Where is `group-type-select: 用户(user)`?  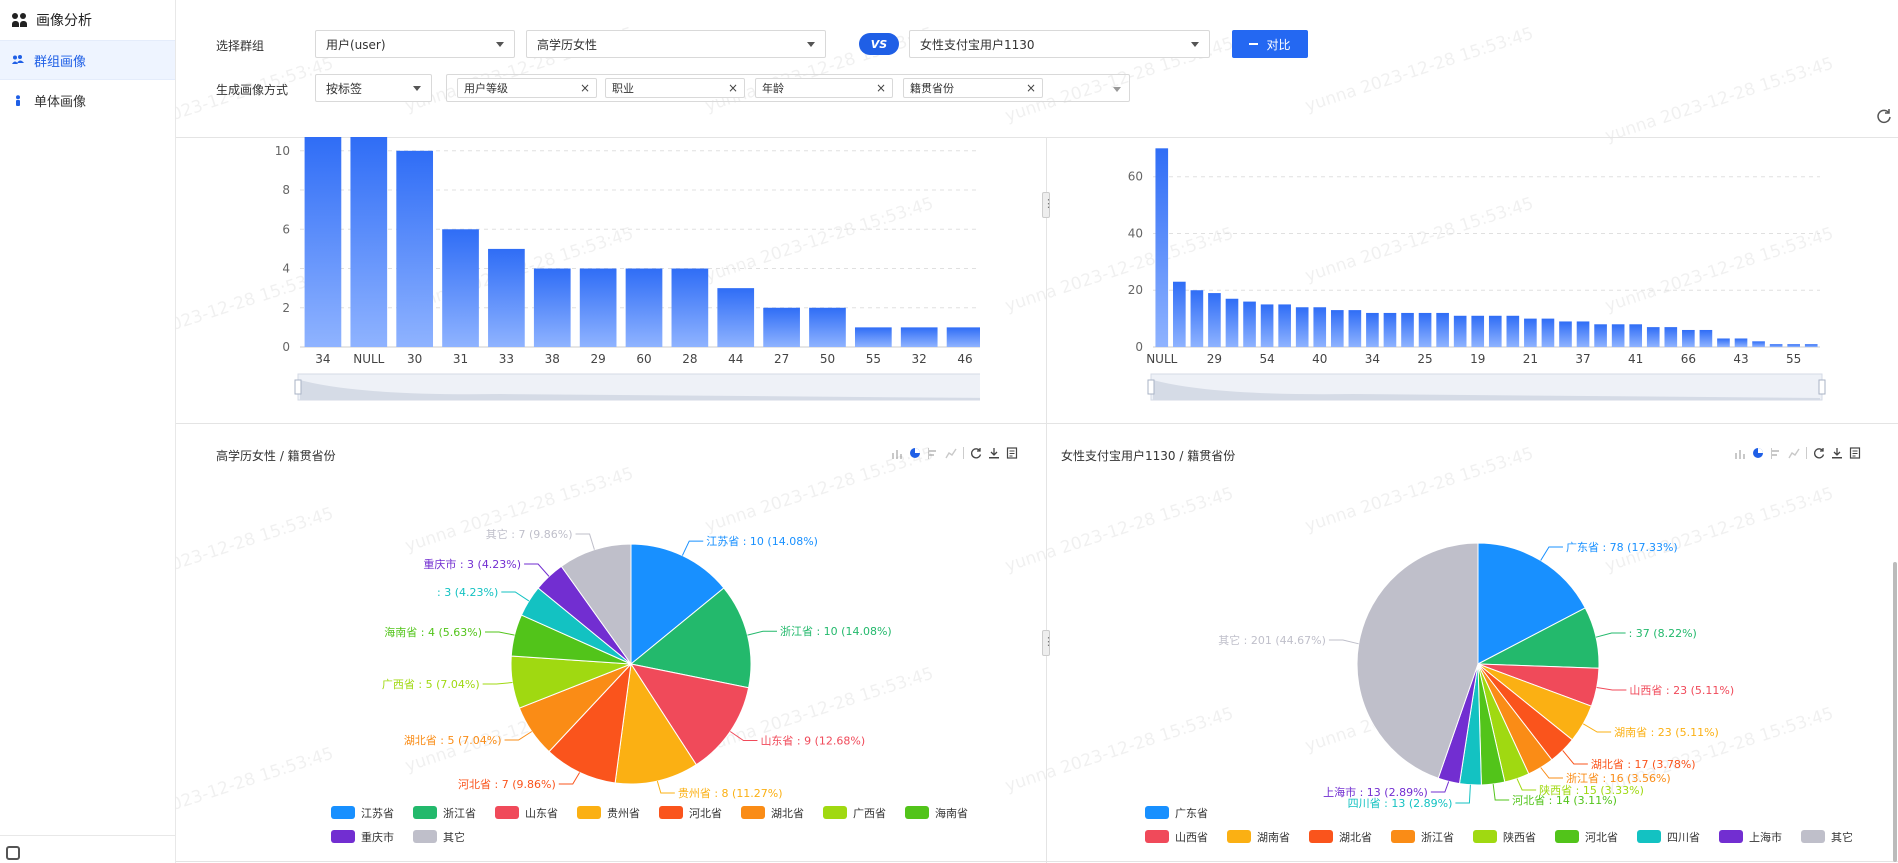 group-type-select: 用户(user) is located at coordinates (415, 44).